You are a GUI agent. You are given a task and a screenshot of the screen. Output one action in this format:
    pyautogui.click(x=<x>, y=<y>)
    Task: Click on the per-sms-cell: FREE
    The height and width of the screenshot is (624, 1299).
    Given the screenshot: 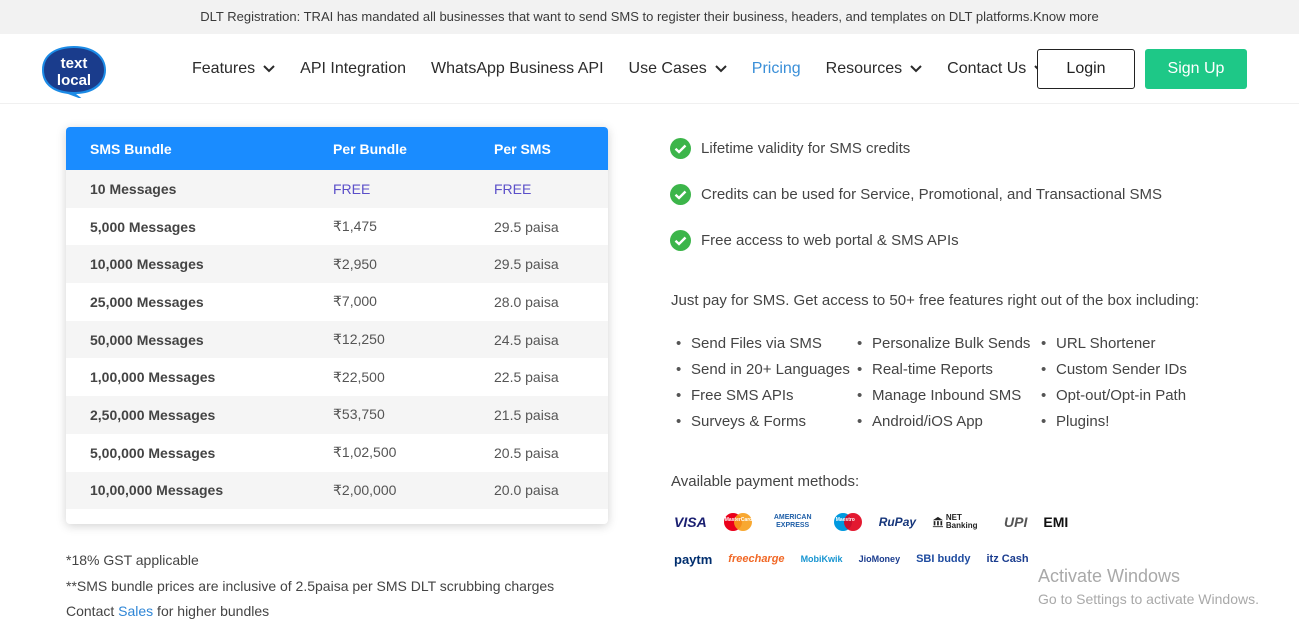 What is the action you would take?
    pyautogui.click(x=513, y=188)
    